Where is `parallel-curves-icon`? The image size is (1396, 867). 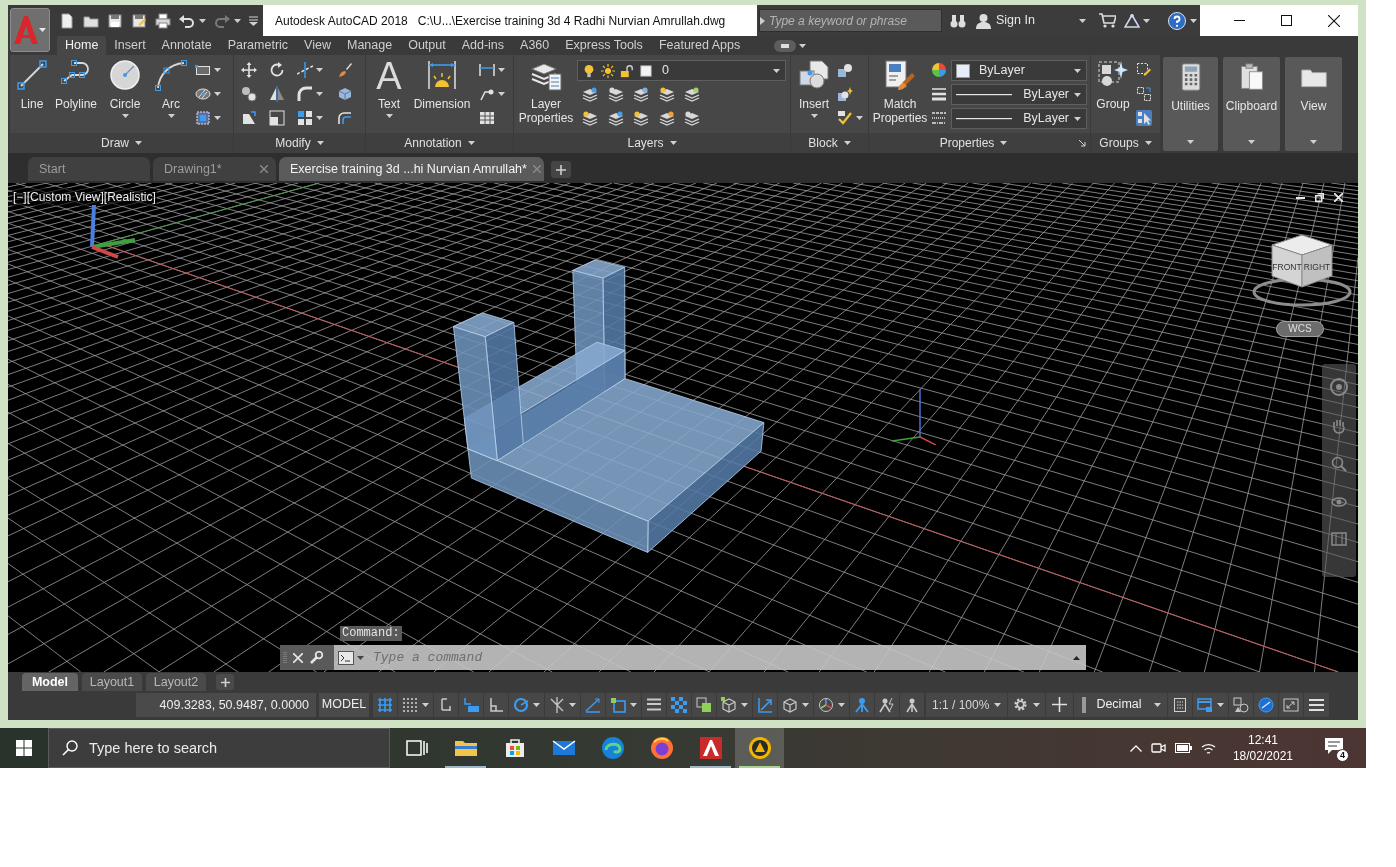 parallel-curves-icon is located at coordinates (345, 118).